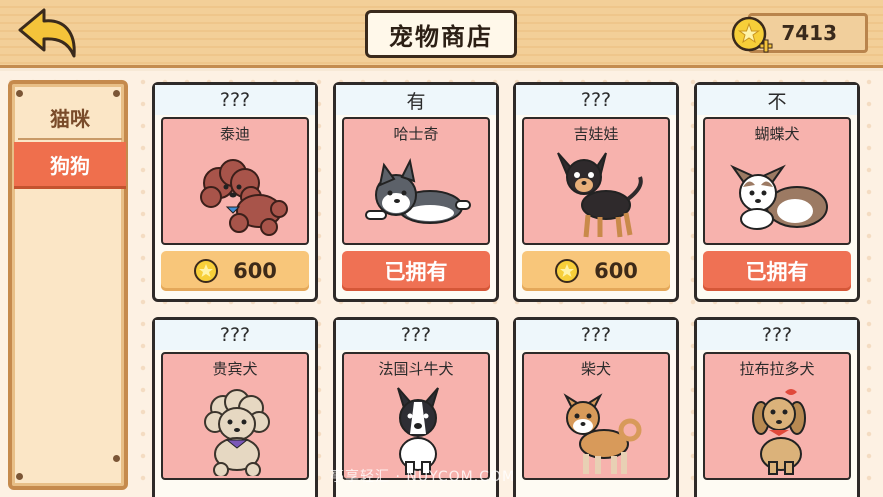 The height and width of the screenshot is (497, 883). Describe the element at coordinates (600, 195) in the screenshot. I see `chihuahua-icon` at that location.